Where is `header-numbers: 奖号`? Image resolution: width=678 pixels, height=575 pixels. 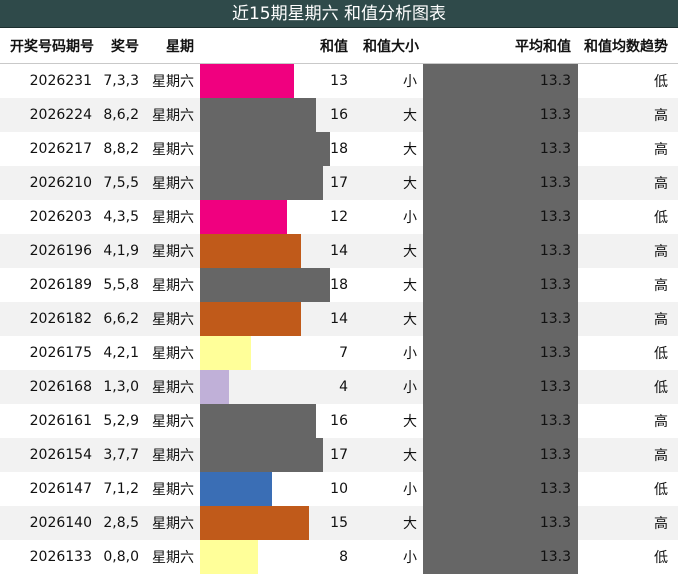 header-numbers: 奖号 is located at coordinates (120, 46).